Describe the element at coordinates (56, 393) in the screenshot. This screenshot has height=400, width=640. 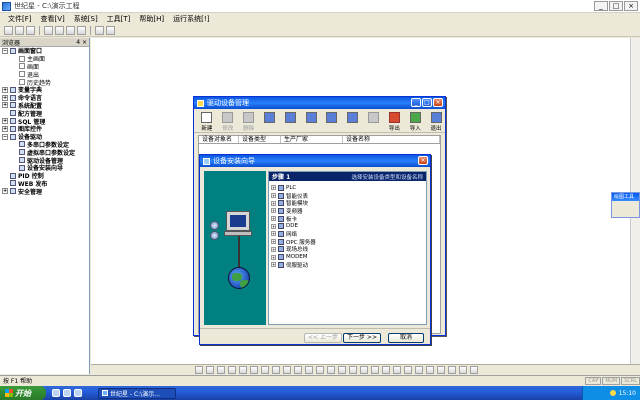
I see `browser-icon` at that location.